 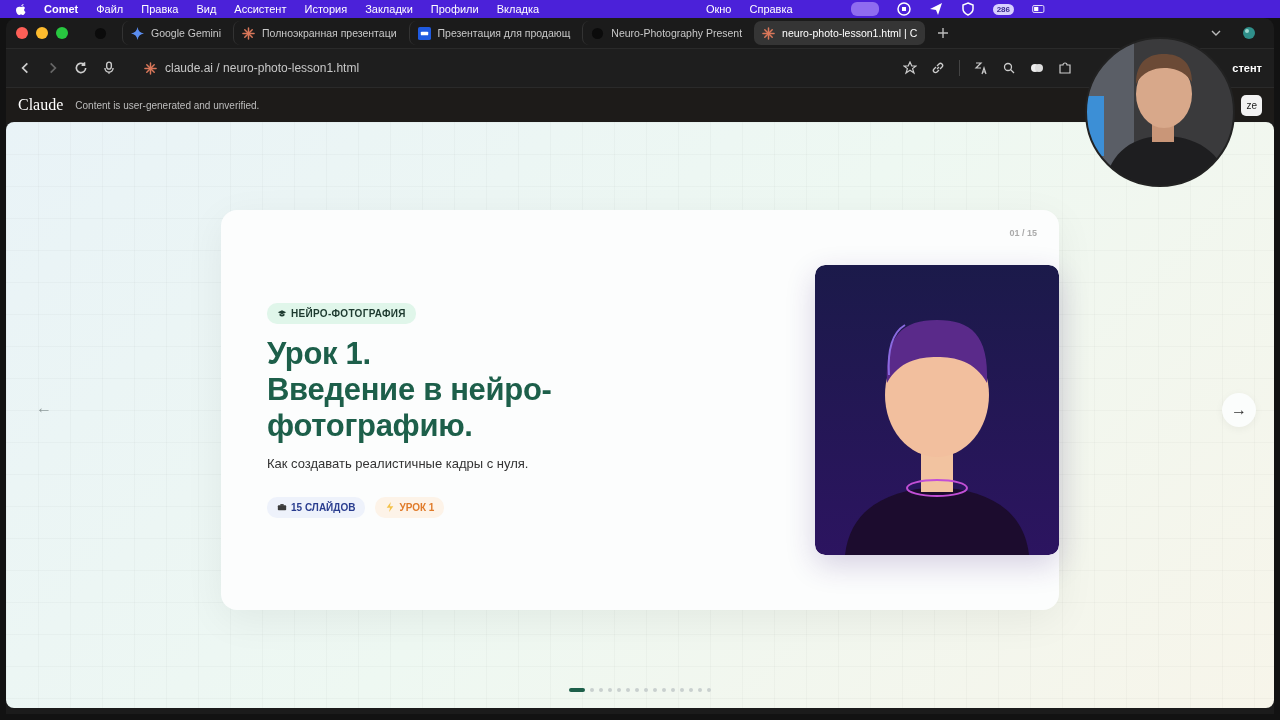 I want to click on browser-tab: Google Gemini, so click(x=176, y=33).